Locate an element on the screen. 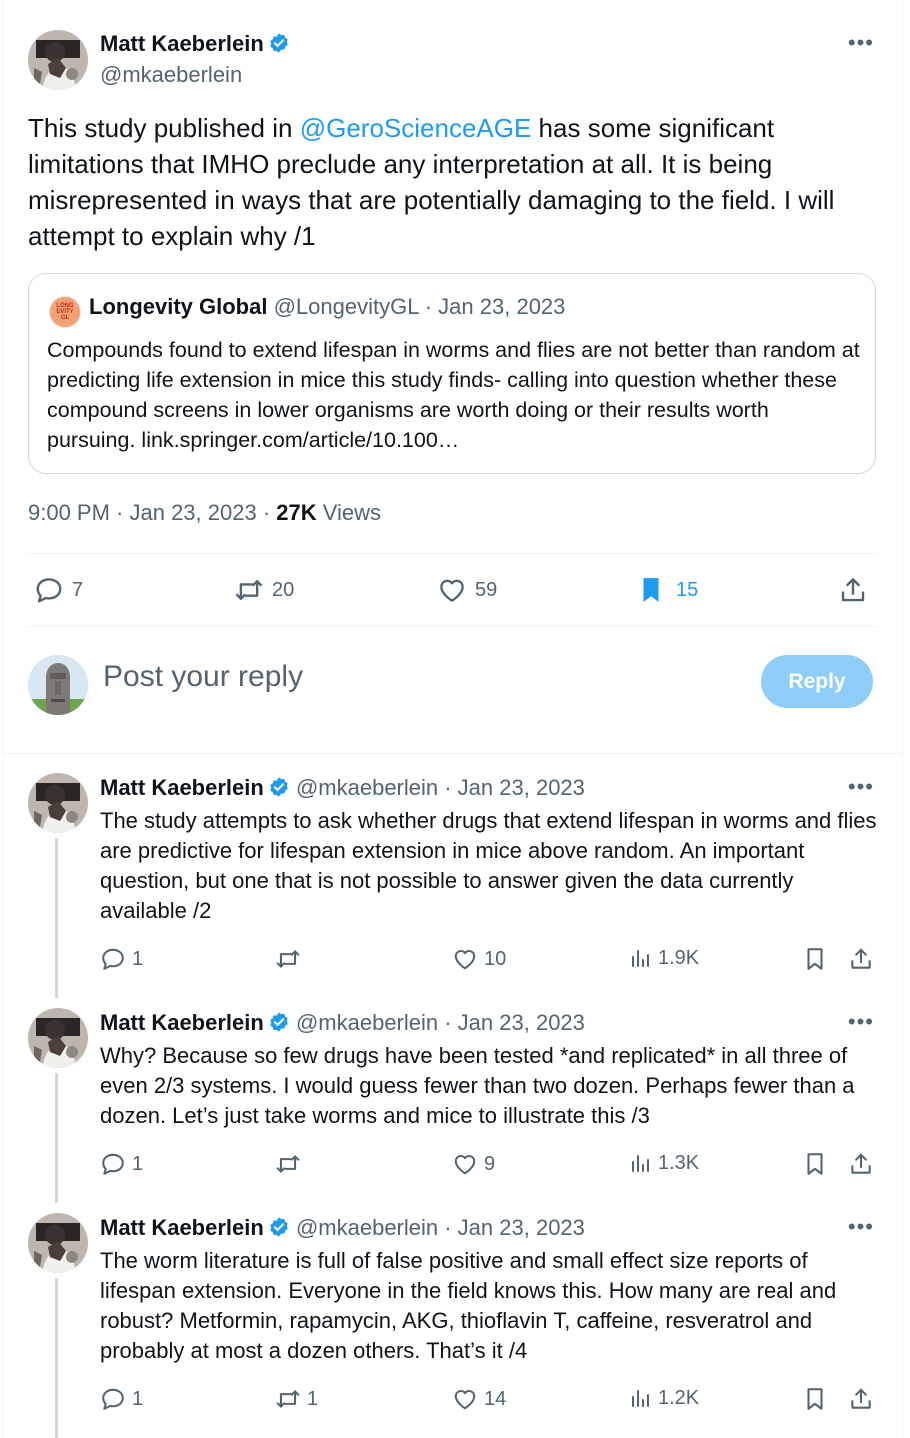  like-action: 14 is located at coordinates (479, 1399).